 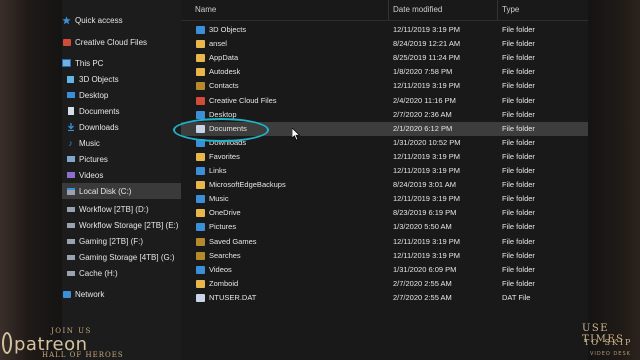 I want to click on file-date-modified: 8/24/2019 3:01 AM, so click(x=424, y=185).